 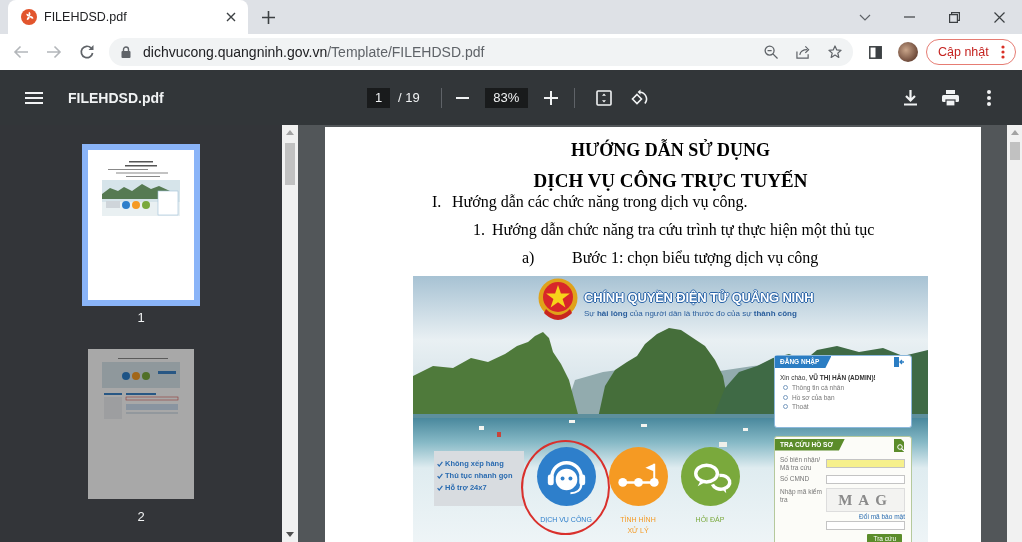 I want to click on outline-heading: Hướng dẫn chức năng tra cứu trình tự thực hiện một thủ tục, so click(x=683, y=230).